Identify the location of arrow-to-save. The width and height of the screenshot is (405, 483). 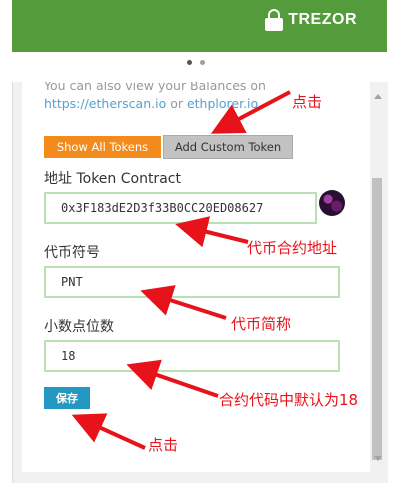
(108, 431).